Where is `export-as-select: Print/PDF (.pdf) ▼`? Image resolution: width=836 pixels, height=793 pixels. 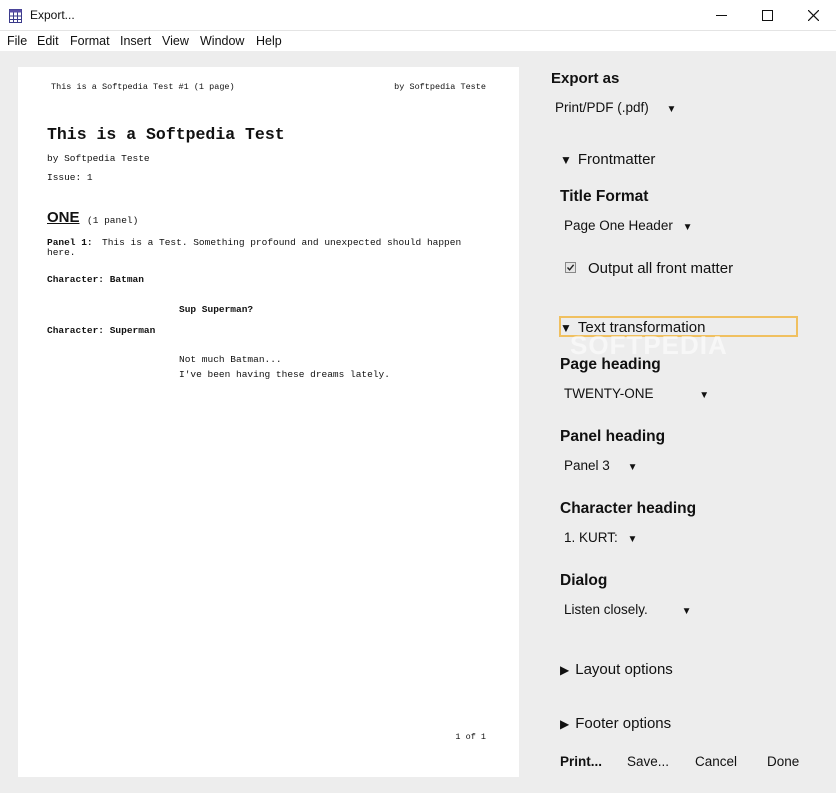
export-as-select: Print/PDF (.pdf) ▼ is located at coordinates (615, 107).